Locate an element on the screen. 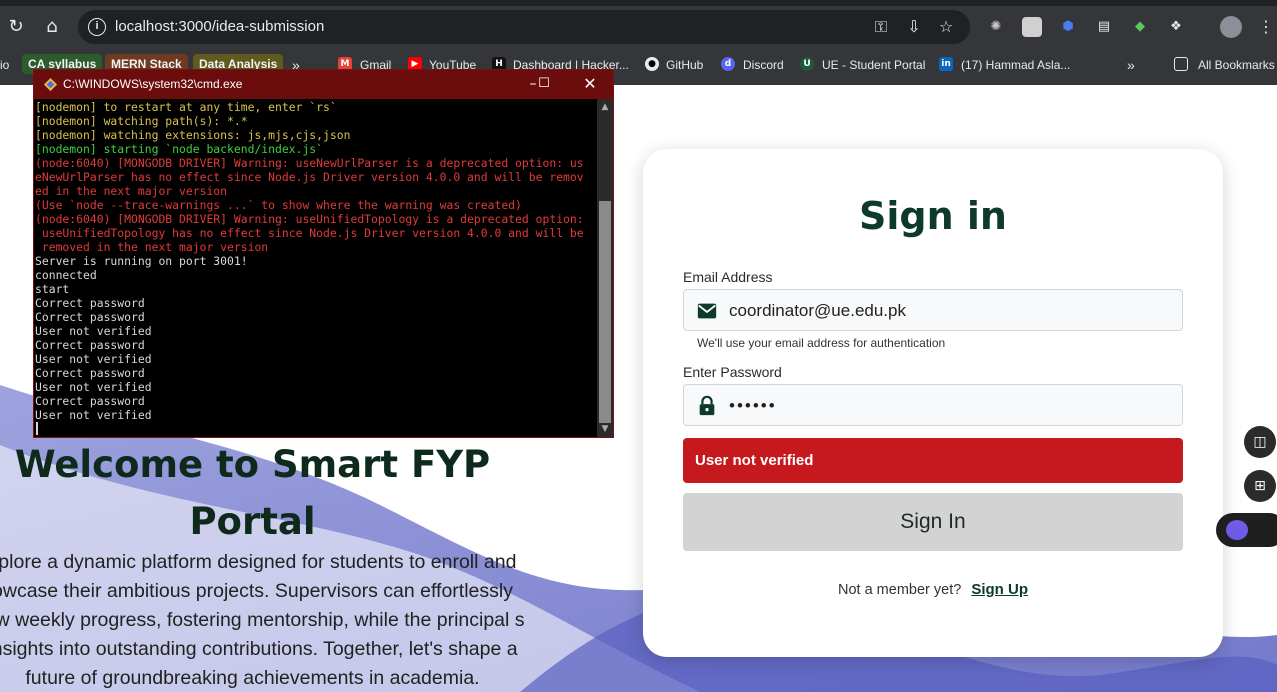  home-icon: ⌂ is located at coordinates (52, 27).